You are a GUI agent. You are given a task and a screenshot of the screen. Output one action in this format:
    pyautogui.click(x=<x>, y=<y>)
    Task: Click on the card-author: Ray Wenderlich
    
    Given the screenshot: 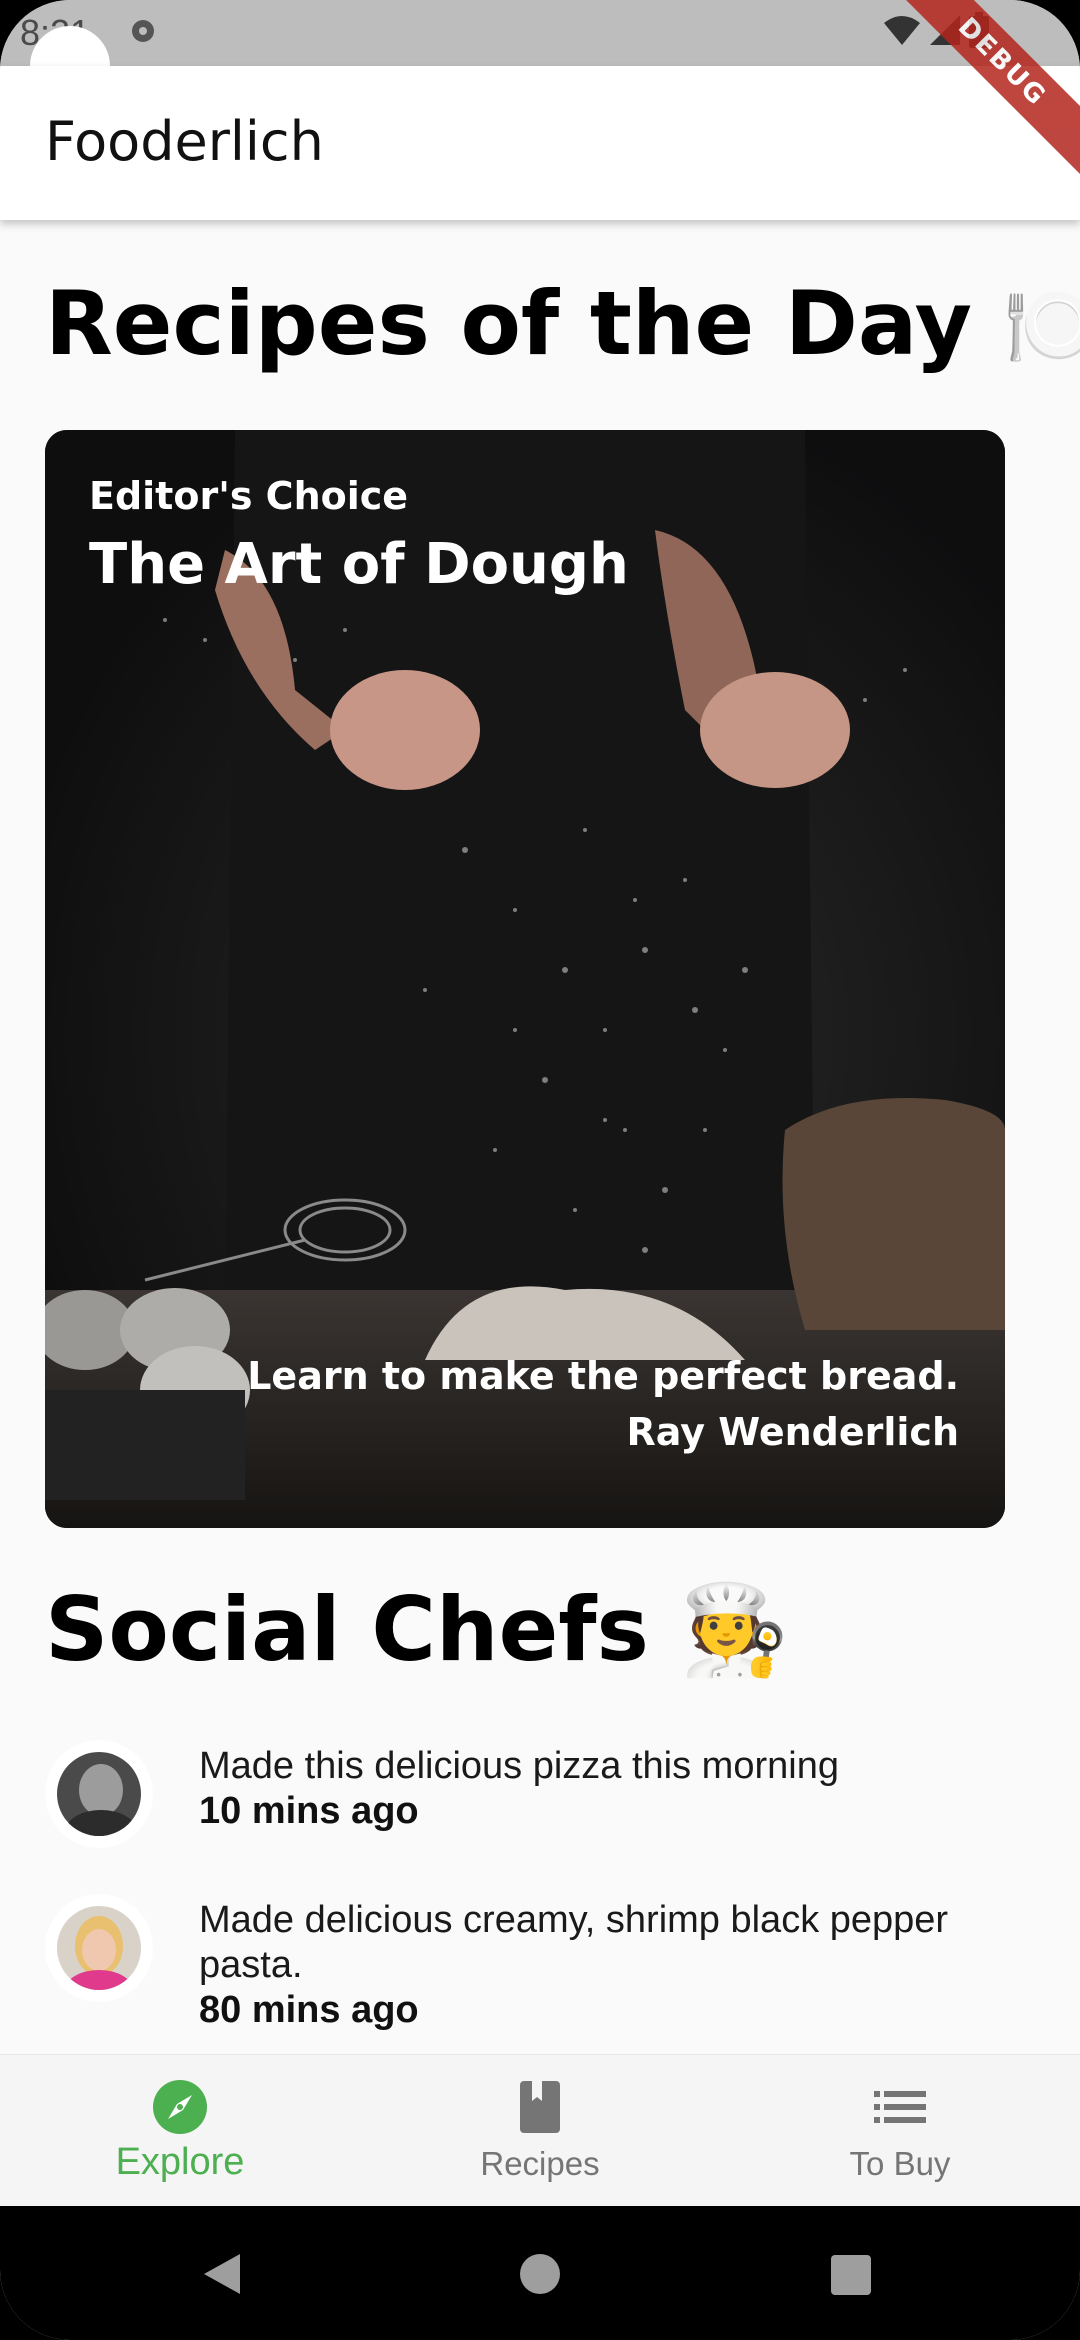 What is the action you would take?
    pyautogui.click(x=792, y=1432)
    